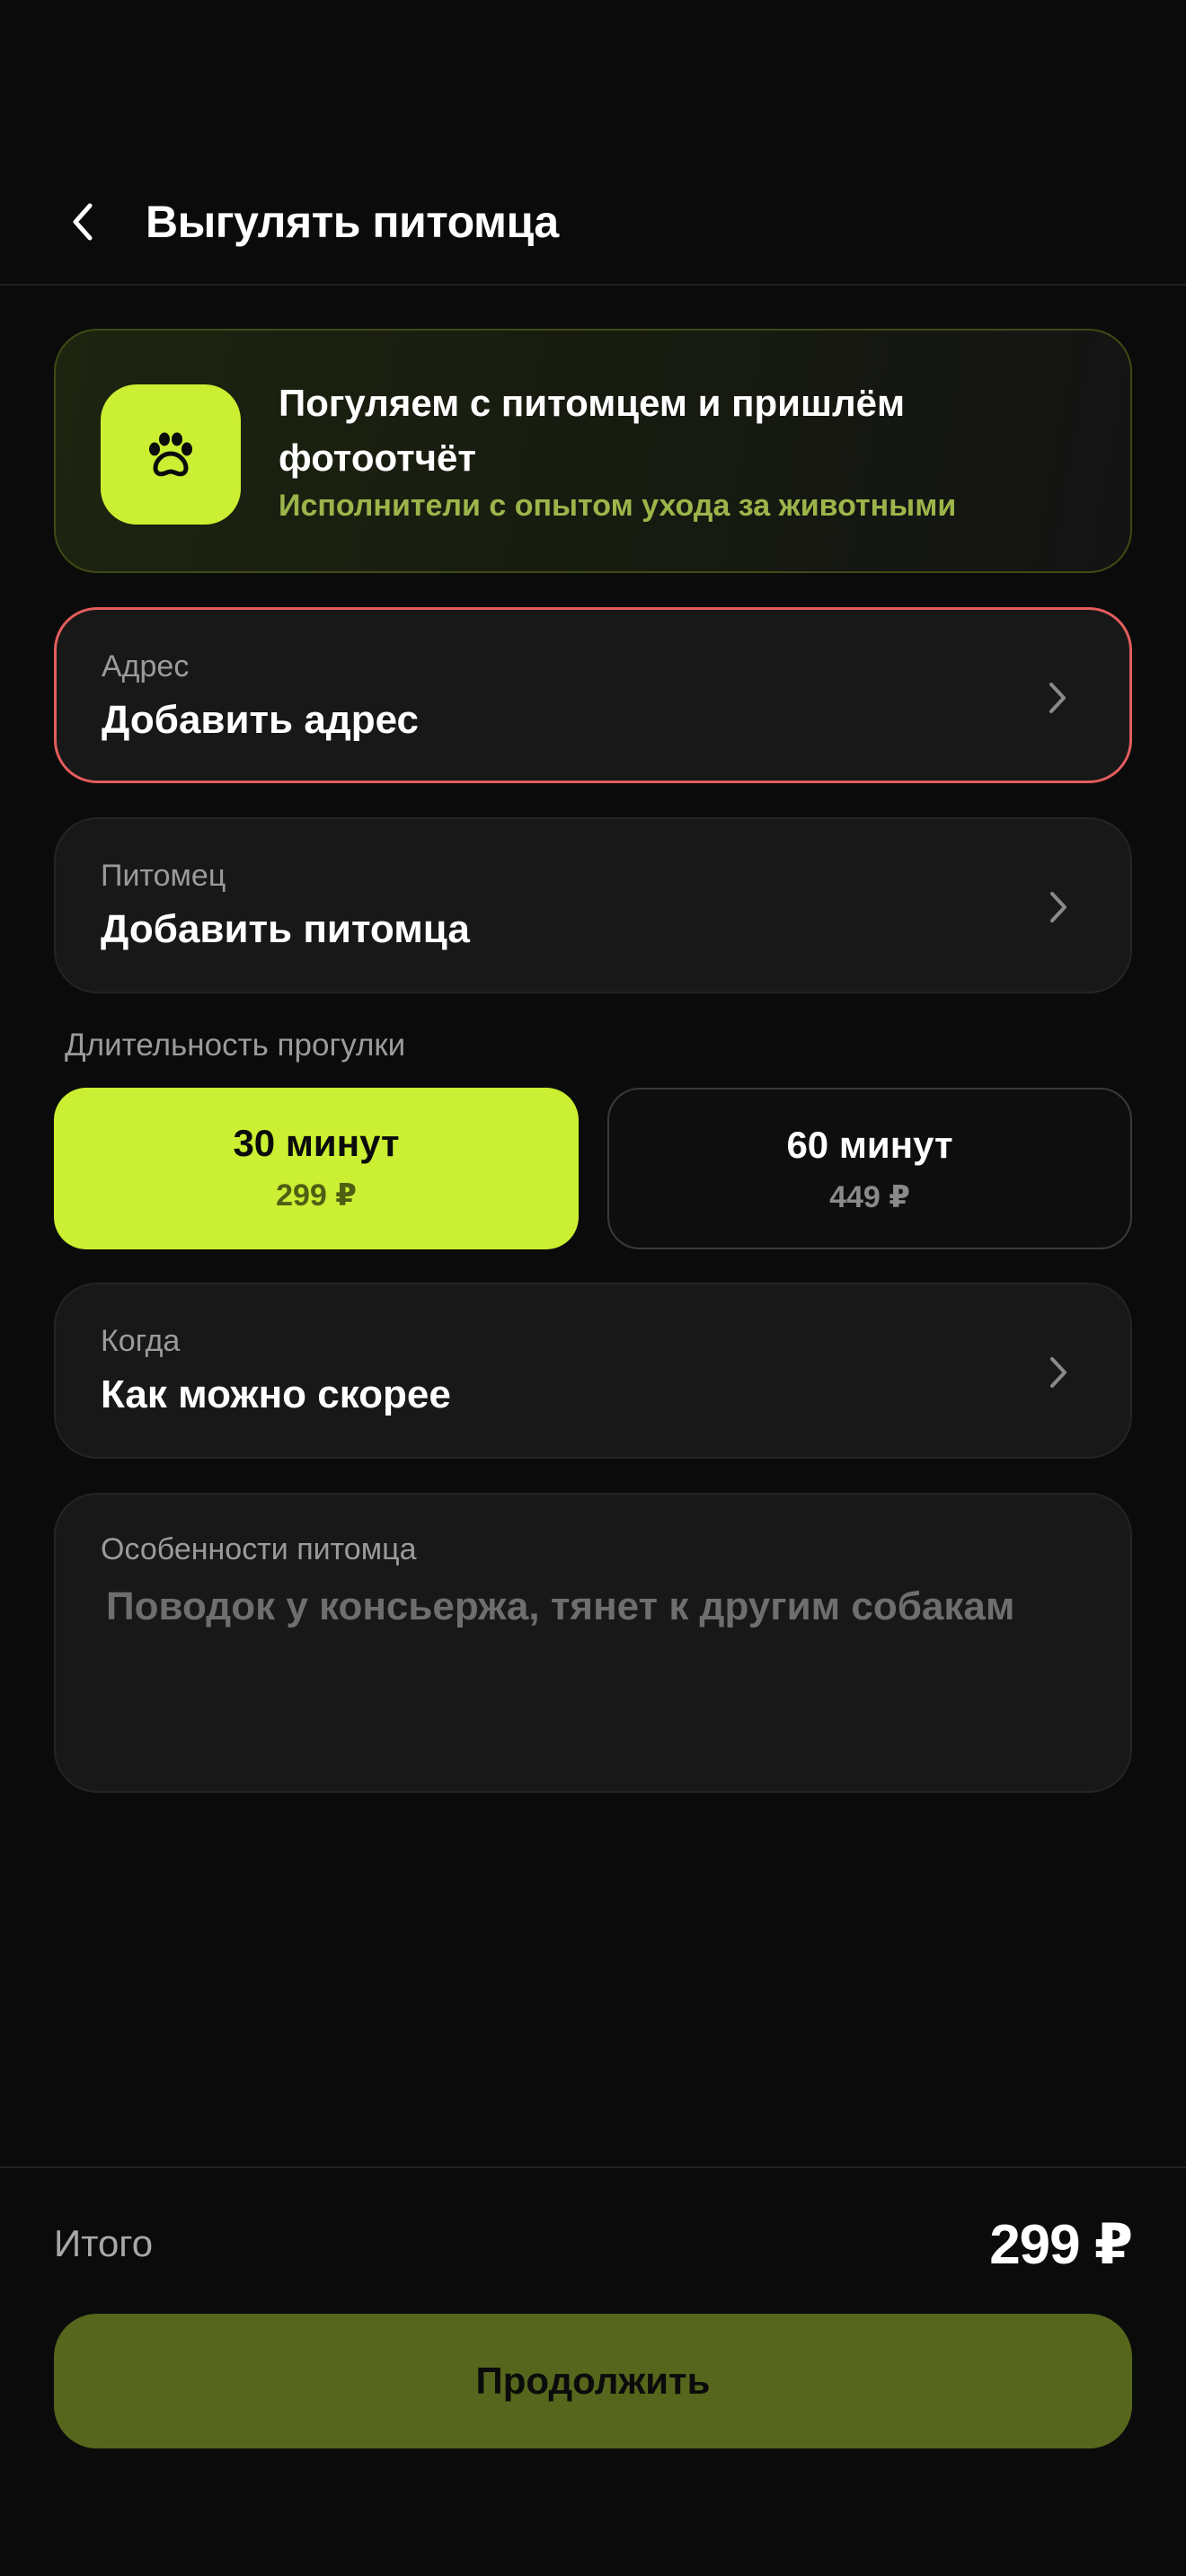  Describe the element at coordinates (276, 1394) in the screenshot. I see `when-value: Как можно скорее` at that location.